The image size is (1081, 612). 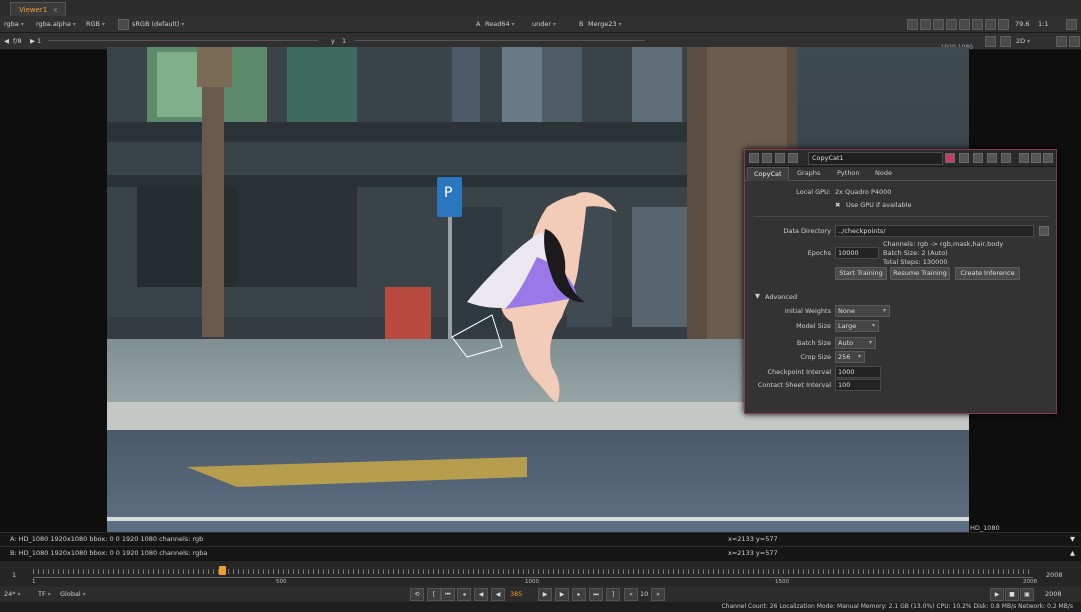 I want to click on viewer-tab: Viewer1 x, so click(x=38, y=9).